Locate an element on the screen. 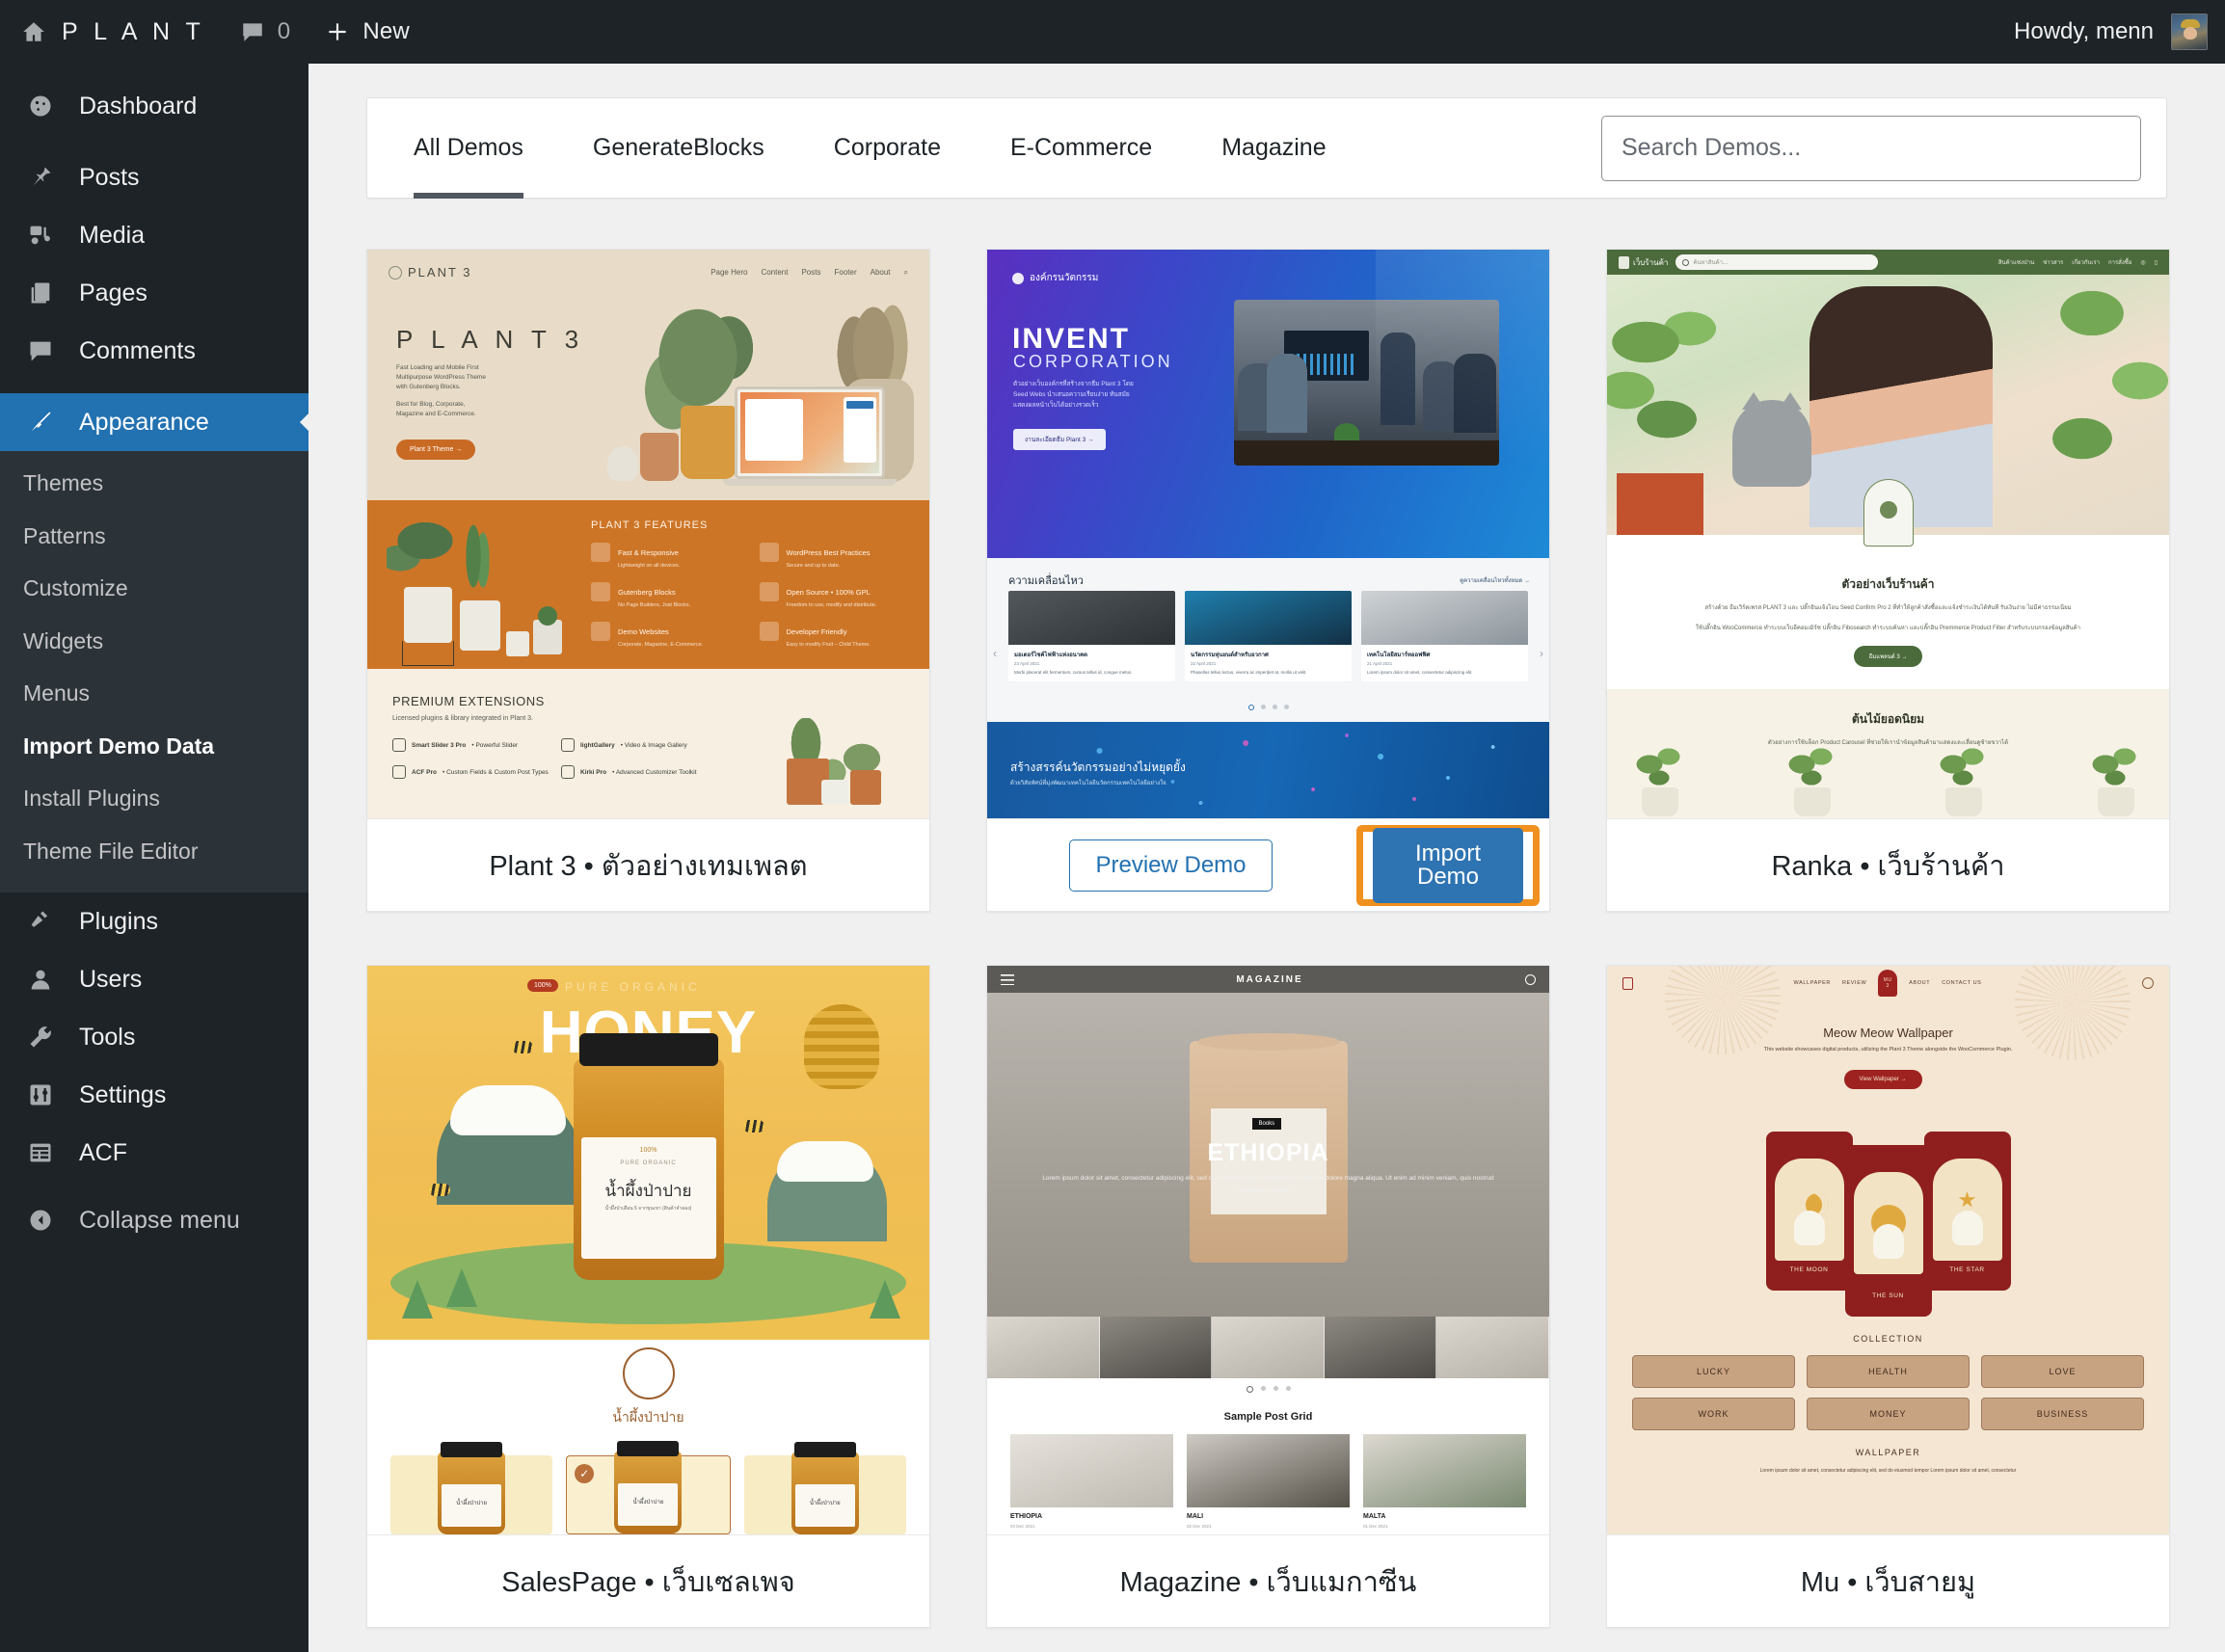  beehive-icon is located at coordinates (841, 1046).